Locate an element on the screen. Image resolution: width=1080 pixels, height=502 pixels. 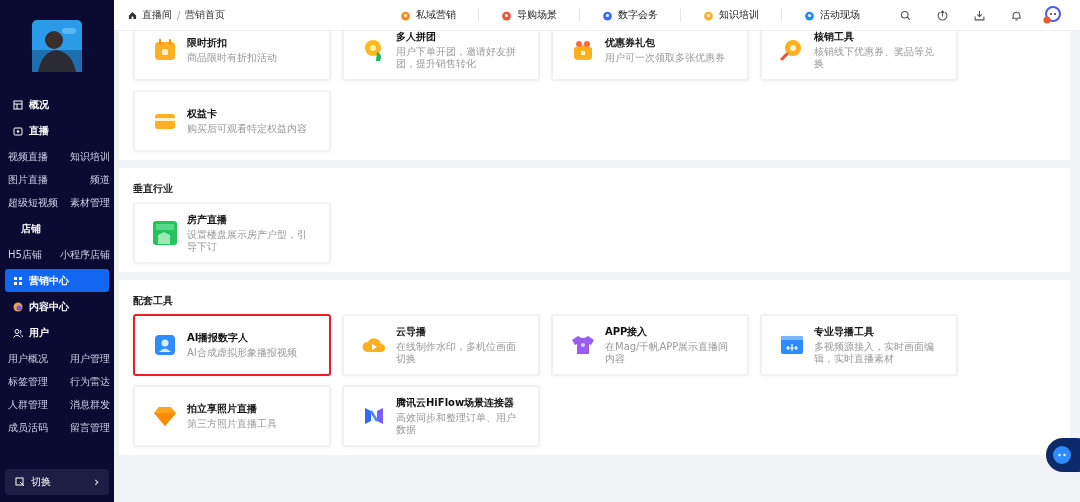
card-description: 多视频源接入，实时画面编辑，实时直播素材 is located at coordinates (874, 353).